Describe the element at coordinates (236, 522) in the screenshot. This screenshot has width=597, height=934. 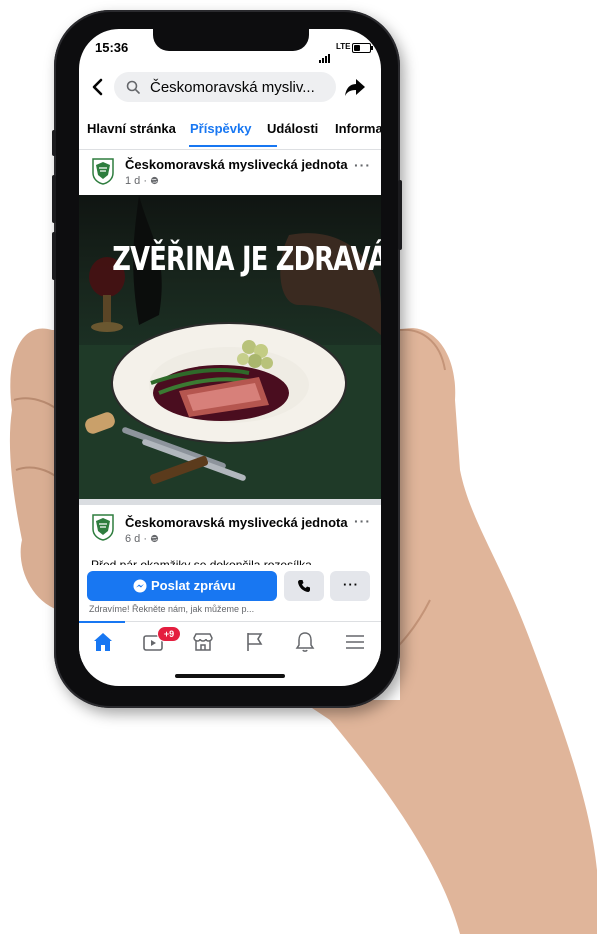
I see `post2-page-name: Českomoravská myslivecká jednota` at that location.